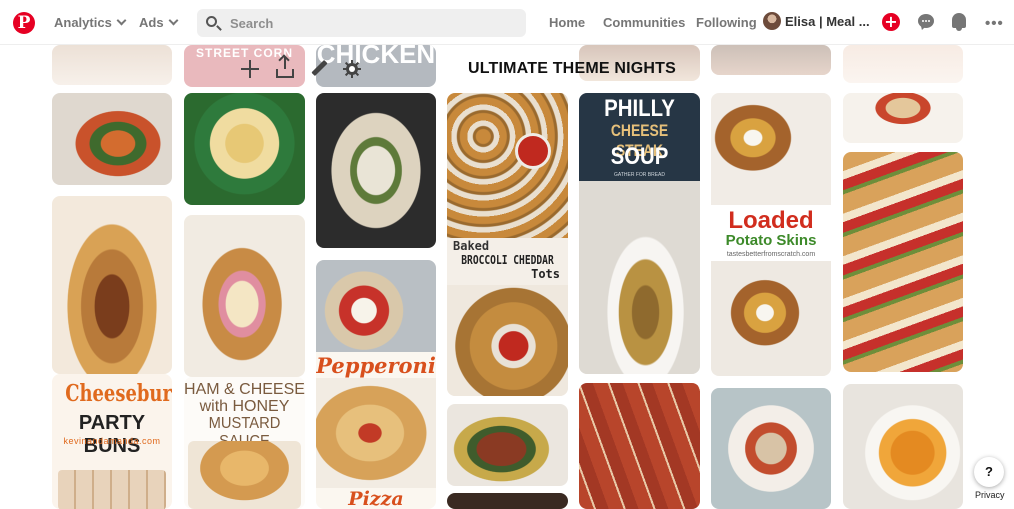 The image size is (1014, 509). What do you see at coordinates (989, 472) in the screenshot?
I see `help-button: ?` at bounding box center [989, 472].